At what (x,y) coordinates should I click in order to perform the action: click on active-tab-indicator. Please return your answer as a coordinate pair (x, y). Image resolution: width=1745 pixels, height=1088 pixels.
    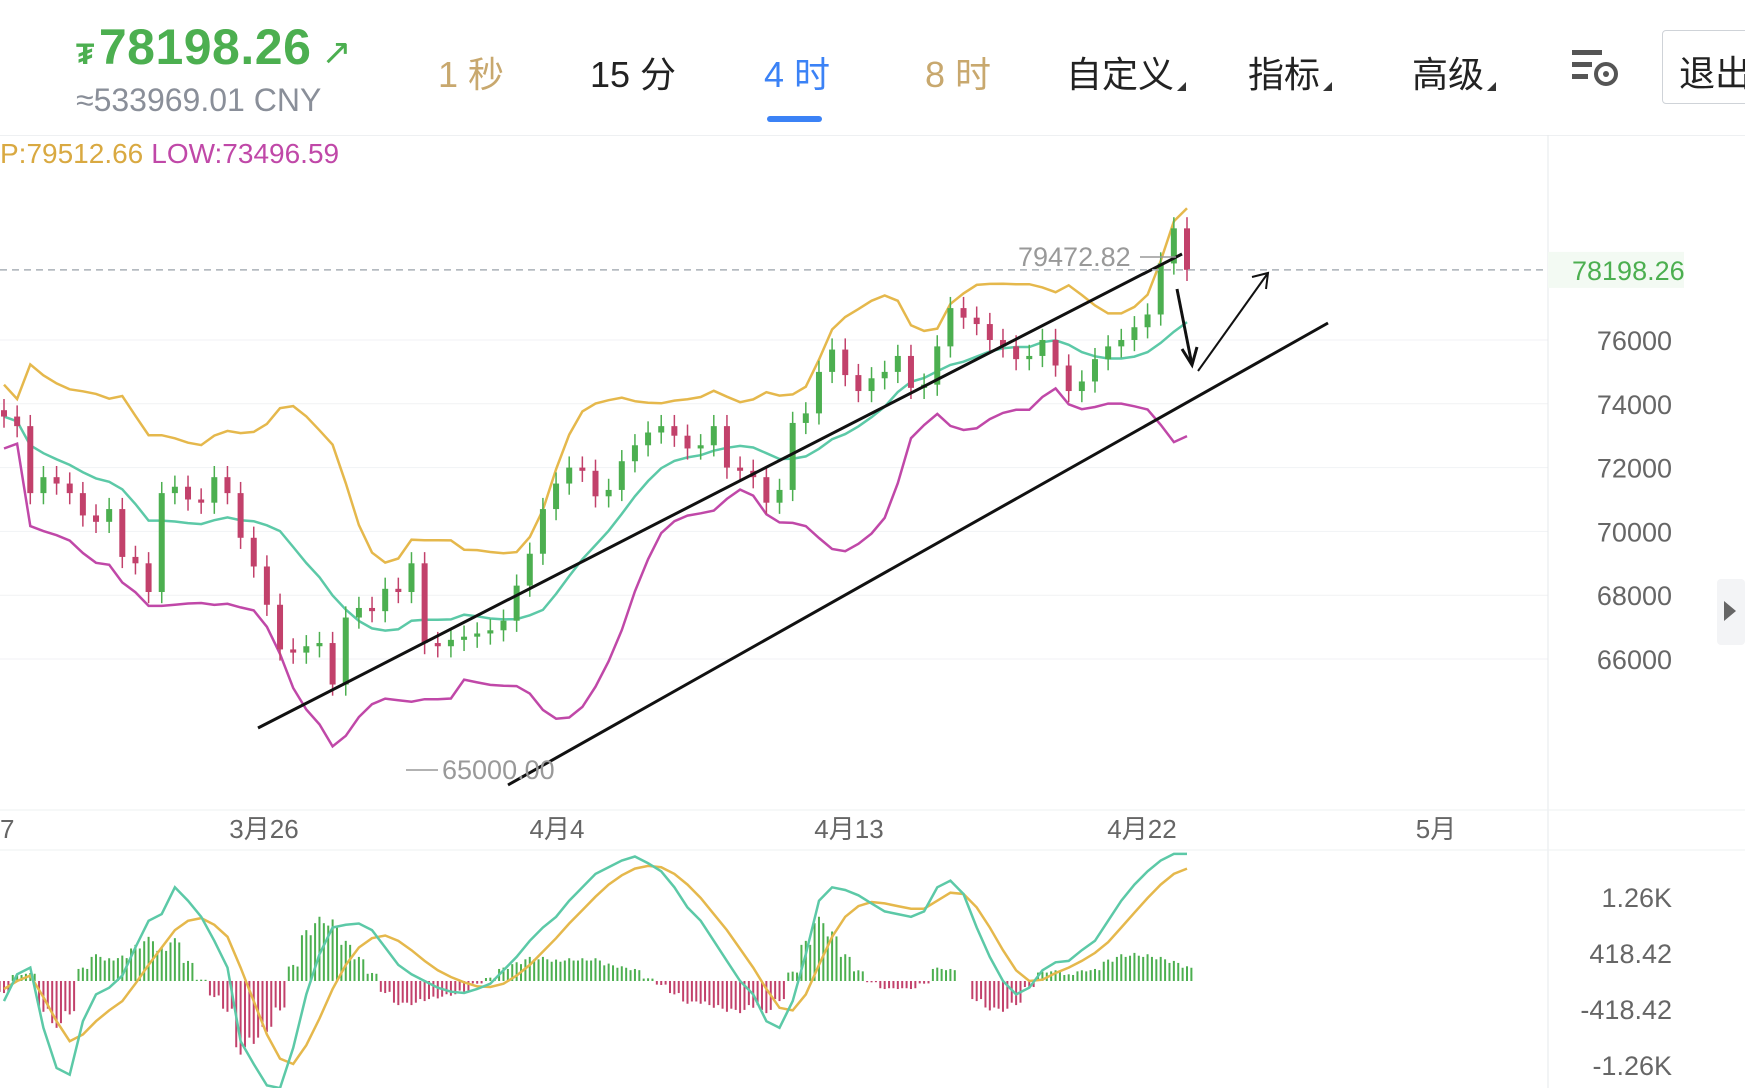
    Looking at the image, I should click on (794, 119).